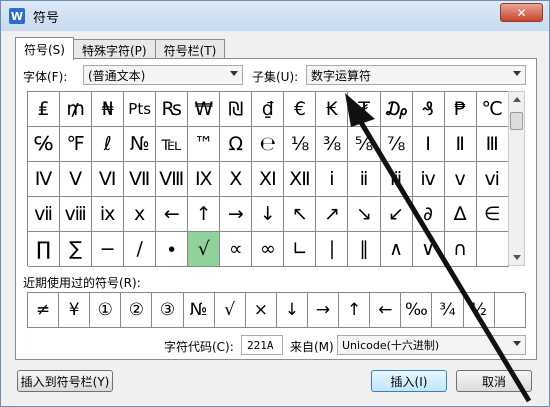  I want to click on symbol-cell: ₯, so click(396, 109).